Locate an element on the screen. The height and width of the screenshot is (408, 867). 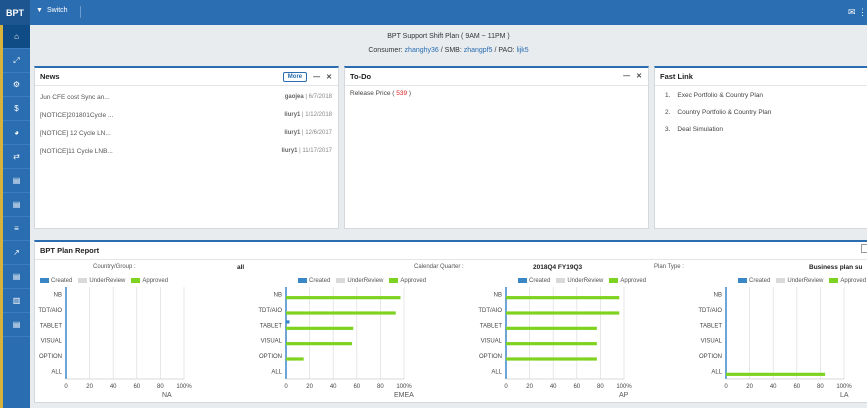
pao-link: lijk5 is located at coordinates (523, 50).